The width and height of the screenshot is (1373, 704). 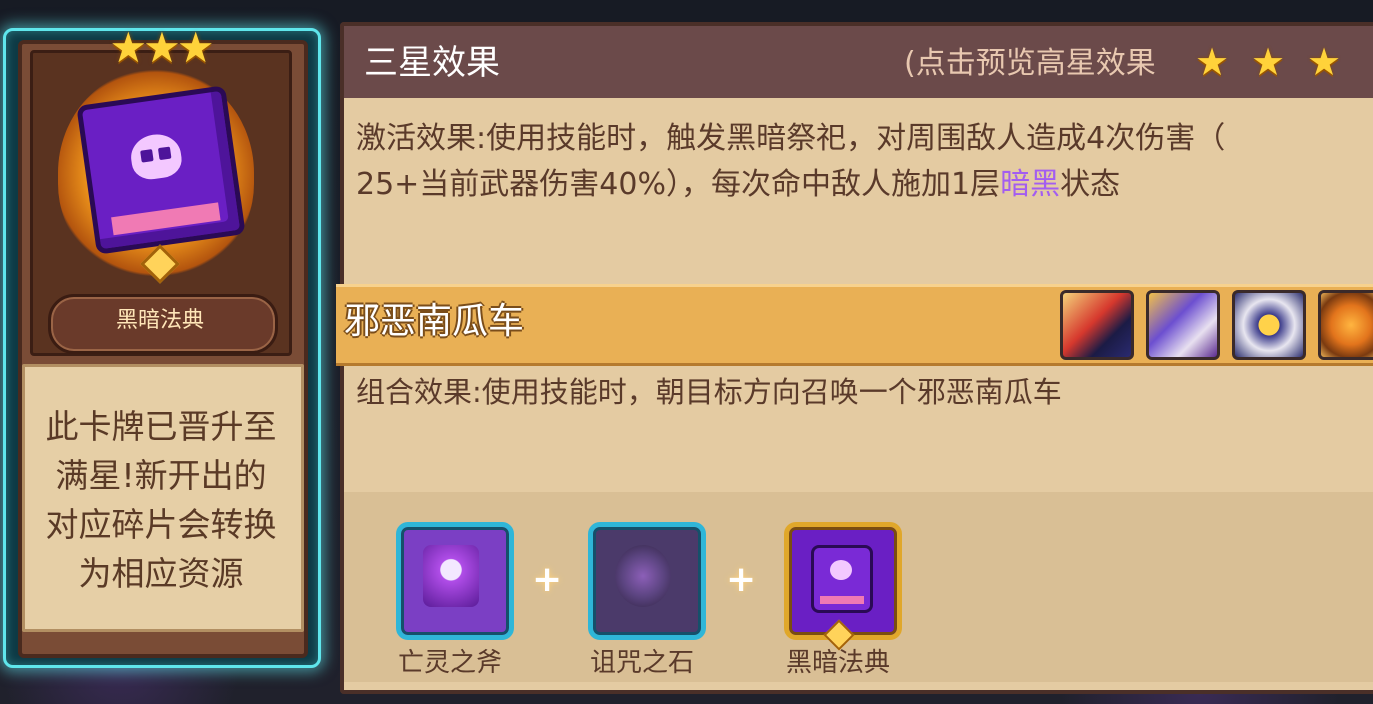 I want to click on dark-codex-book-icon, so click(x=161, y=170).